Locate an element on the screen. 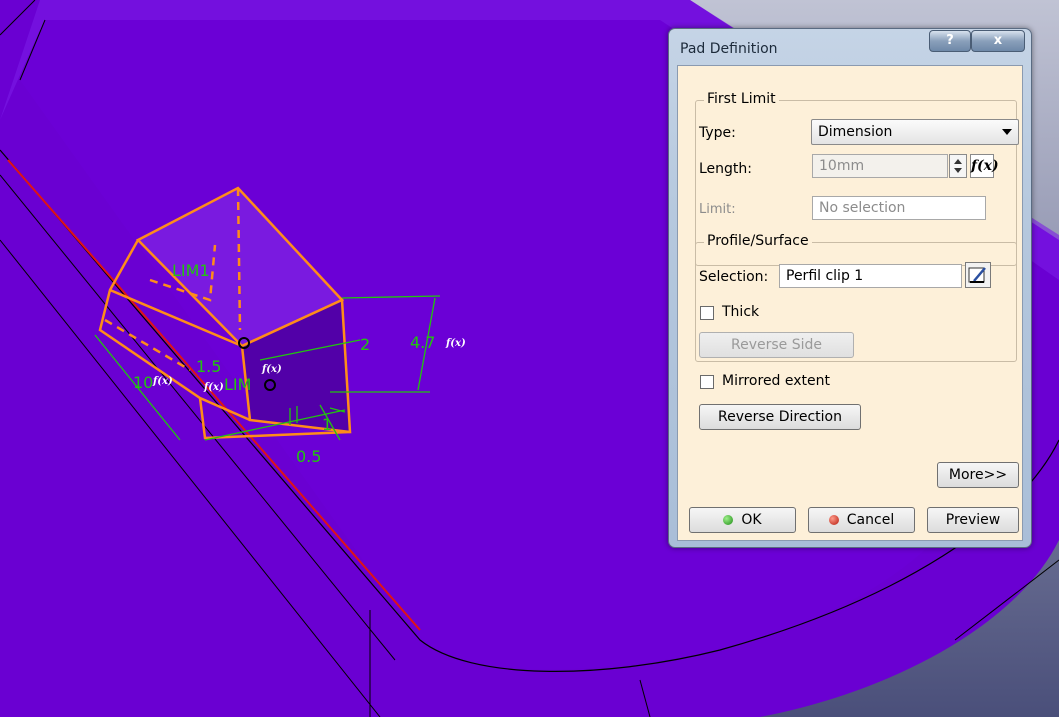 Image resolution: width=1059 pixels, height=717 pixels. thick-label: Thick is located at coordinates (741, 312).